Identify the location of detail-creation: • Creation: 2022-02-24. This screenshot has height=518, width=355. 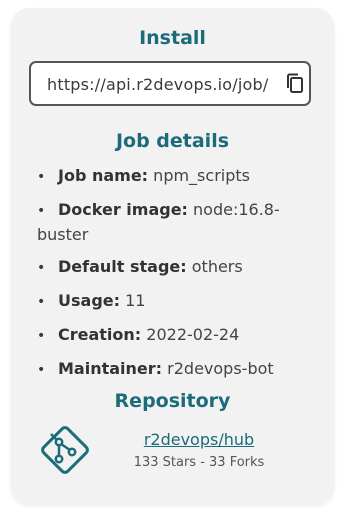
(167, 335).